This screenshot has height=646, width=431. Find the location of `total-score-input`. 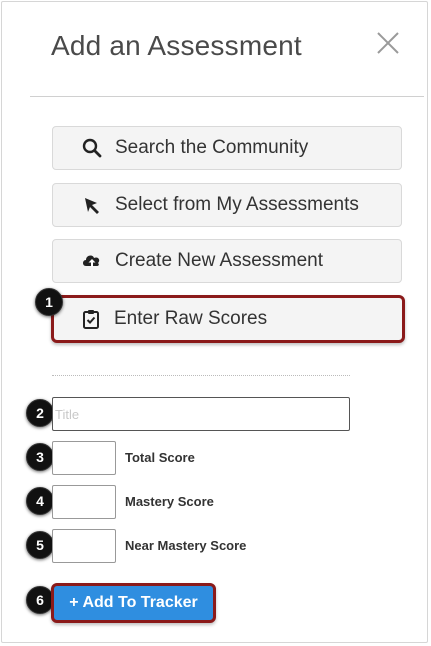

total-score-input is located at coordinates (84, 458).